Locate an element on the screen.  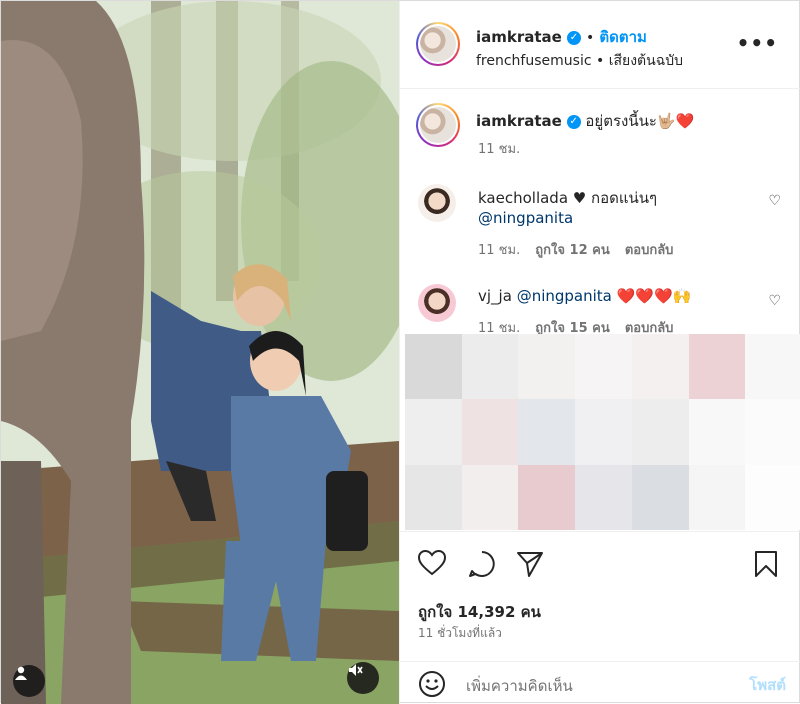
comment-meta: 11 ชม. ถูกใจ 12 คน ตอบกลับ is located at coordinates (575, 249).